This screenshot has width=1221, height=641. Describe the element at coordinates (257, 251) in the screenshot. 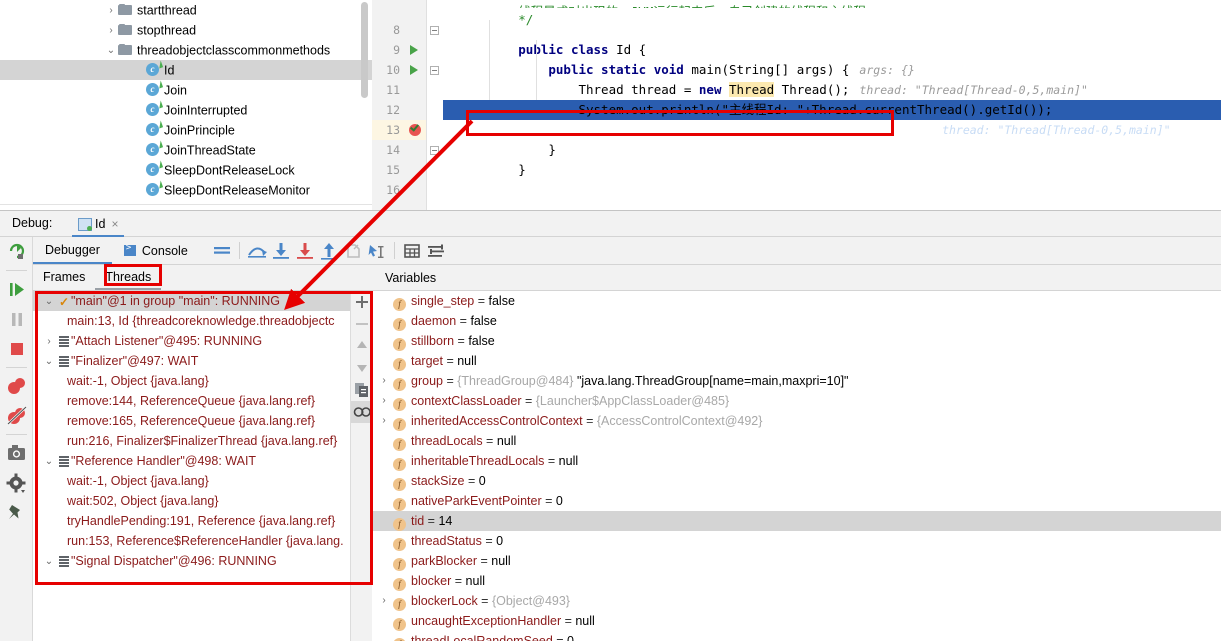

I see `step-over-icon` at that location.